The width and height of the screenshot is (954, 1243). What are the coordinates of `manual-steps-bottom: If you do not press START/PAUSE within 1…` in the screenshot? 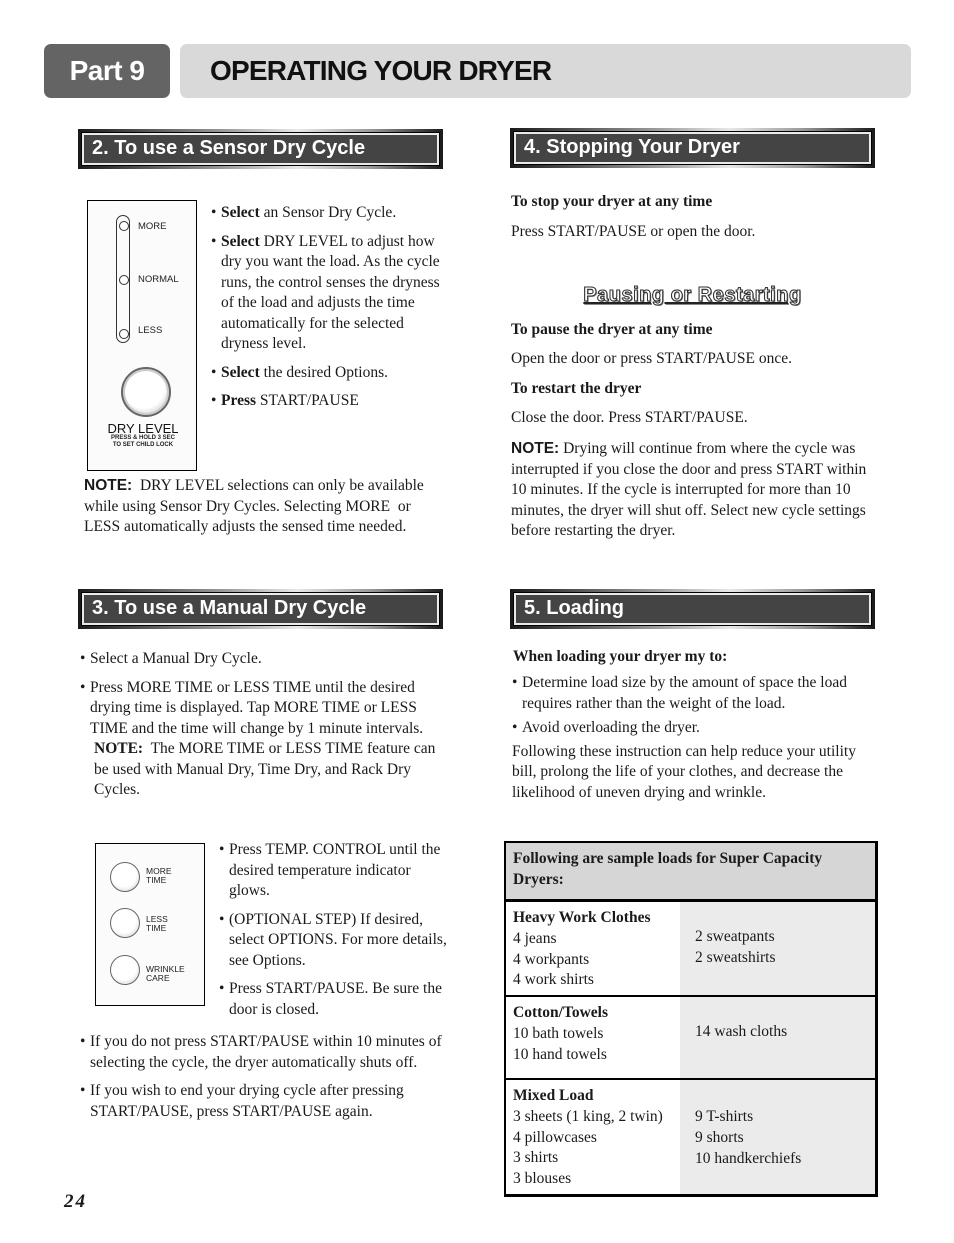 It's located at (264, 1081).